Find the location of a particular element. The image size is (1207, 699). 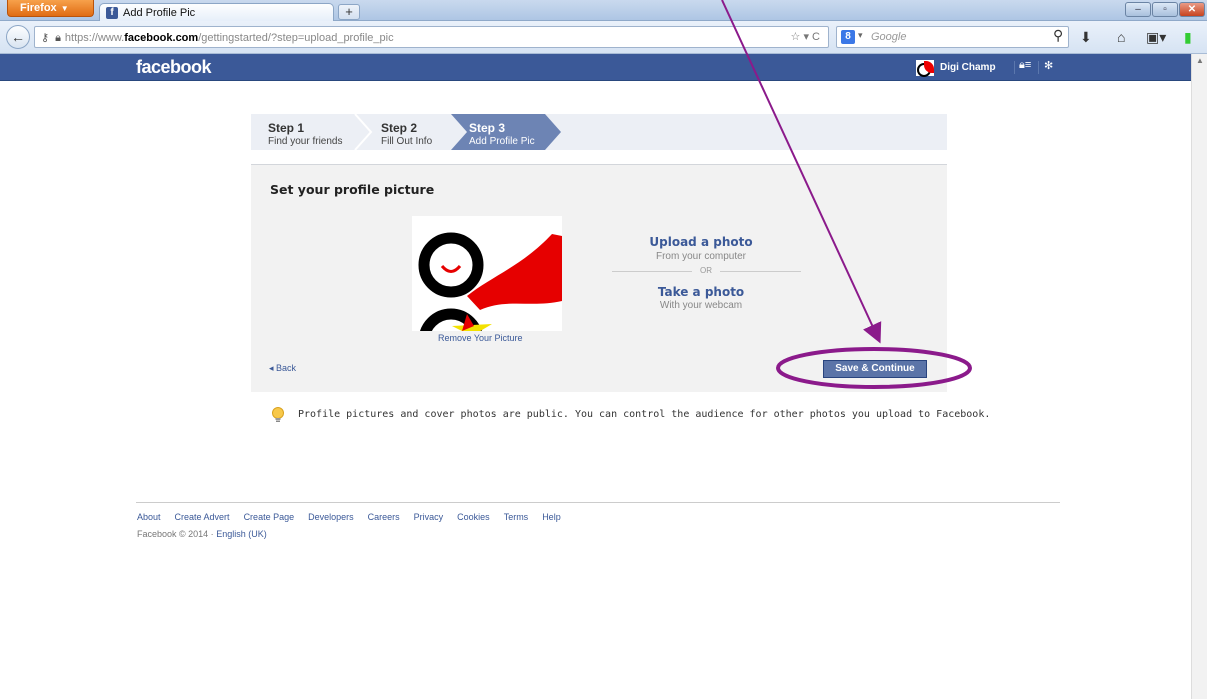

profile-picture-preview is located at coordinates (487, 273).